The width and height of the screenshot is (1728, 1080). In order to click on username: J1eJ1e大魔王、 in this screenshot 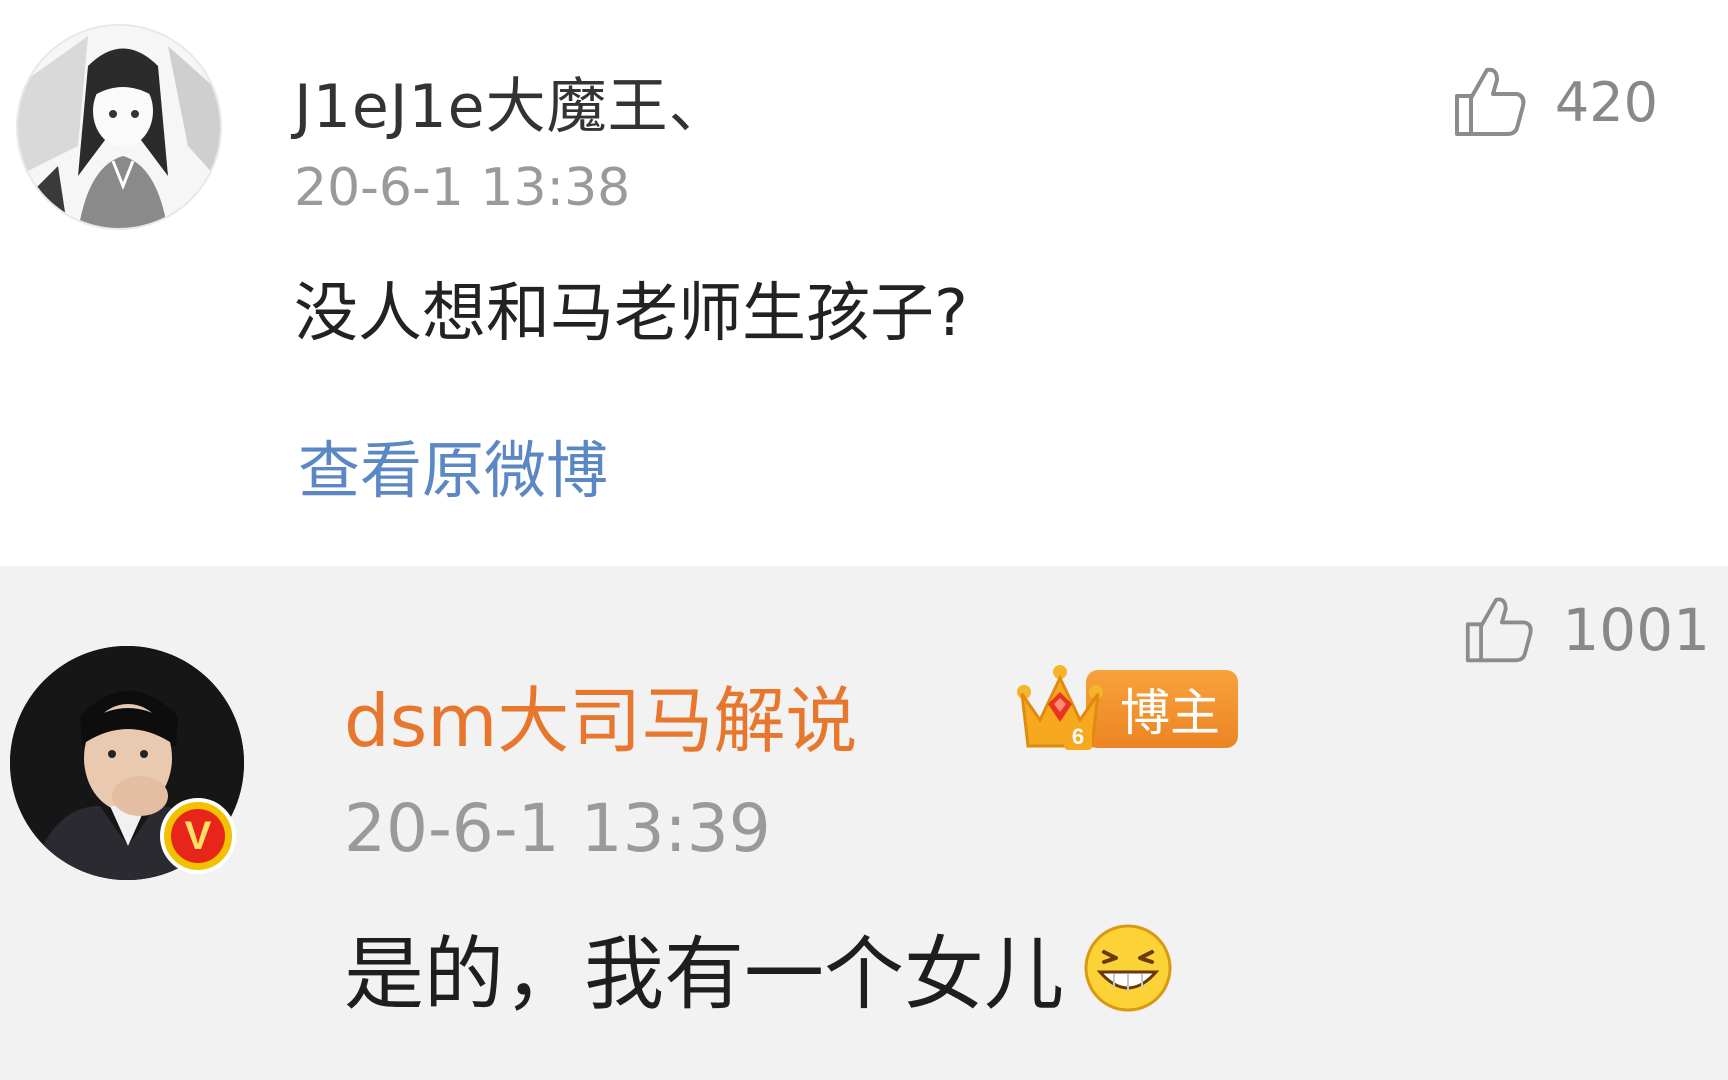, I will do `click(512, 101)`.